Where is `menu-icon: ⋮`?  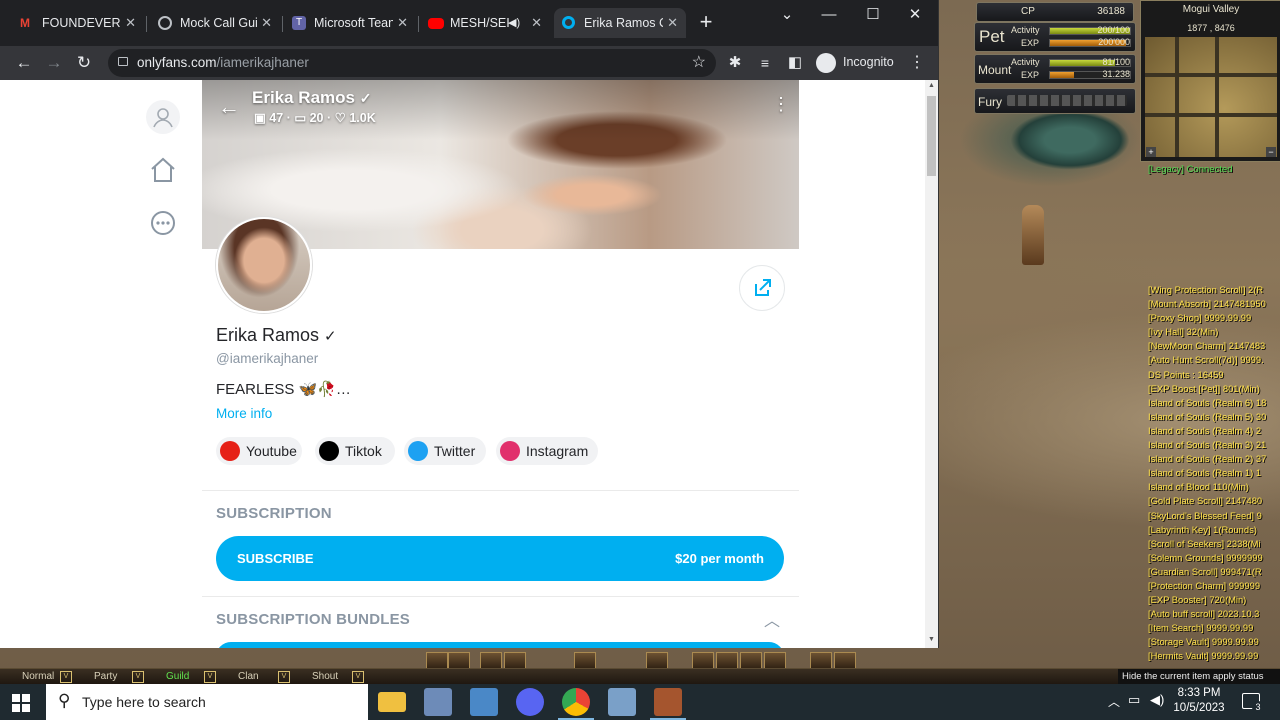
menu-icon: ⋮ is located at coordinates (917, 63).